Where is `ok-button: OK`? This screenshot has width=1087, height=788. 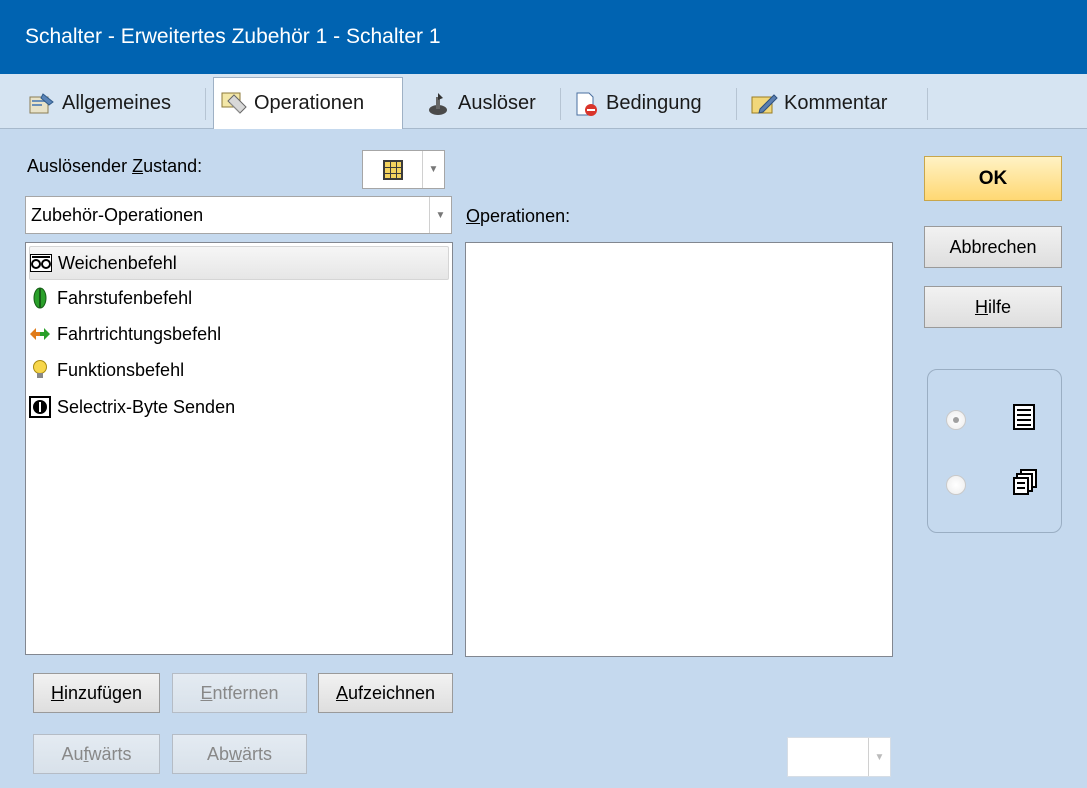 ok-button: OK is located at coordinates (993, 178).